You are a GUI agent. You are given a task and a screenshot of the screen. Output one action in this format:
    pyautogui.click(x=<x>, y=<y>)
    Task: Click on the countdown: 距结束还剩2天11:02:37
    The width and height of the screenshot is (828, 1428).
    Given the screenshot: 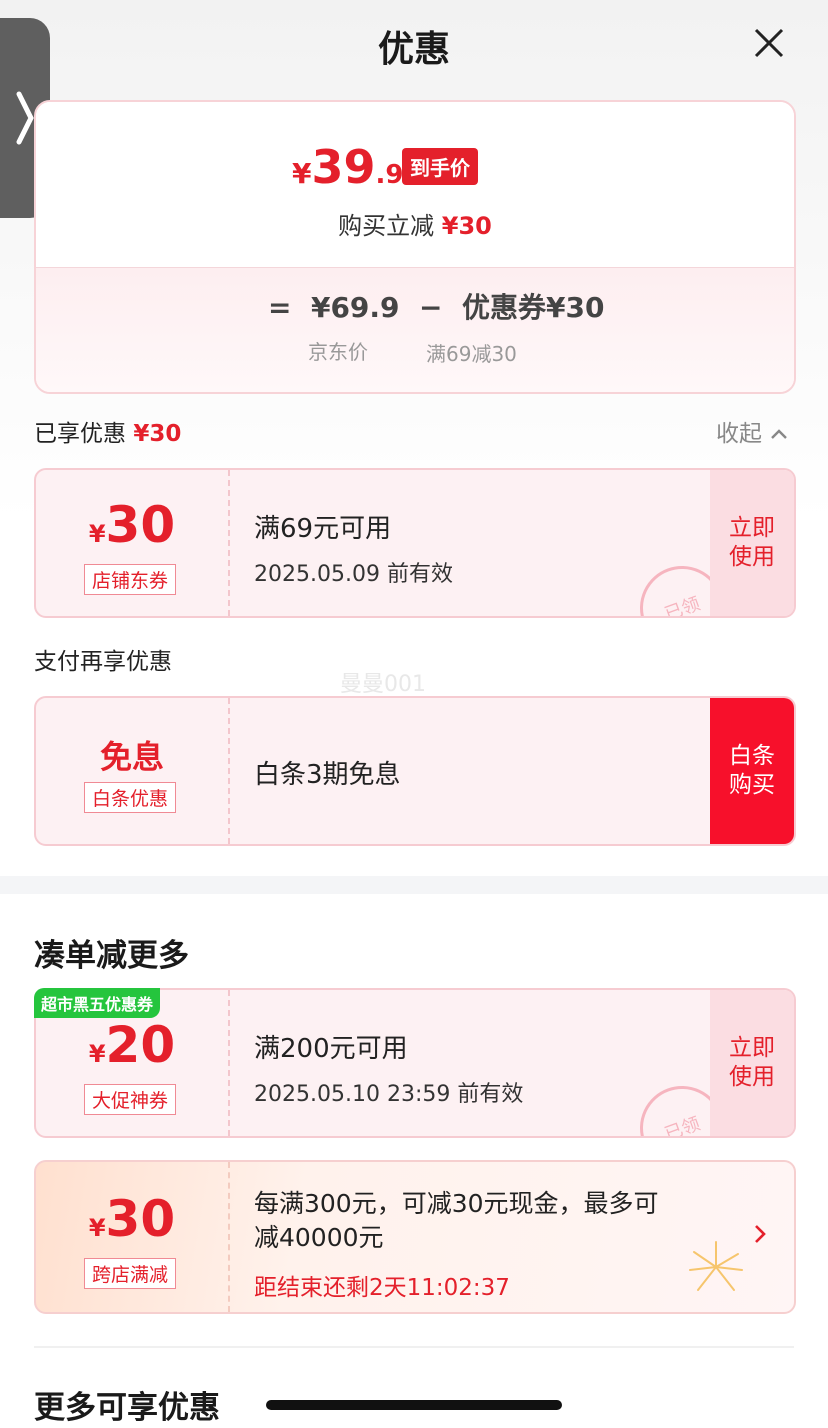 What is the action you would take?
    pyautogui.click(x=382, y=1288)
    